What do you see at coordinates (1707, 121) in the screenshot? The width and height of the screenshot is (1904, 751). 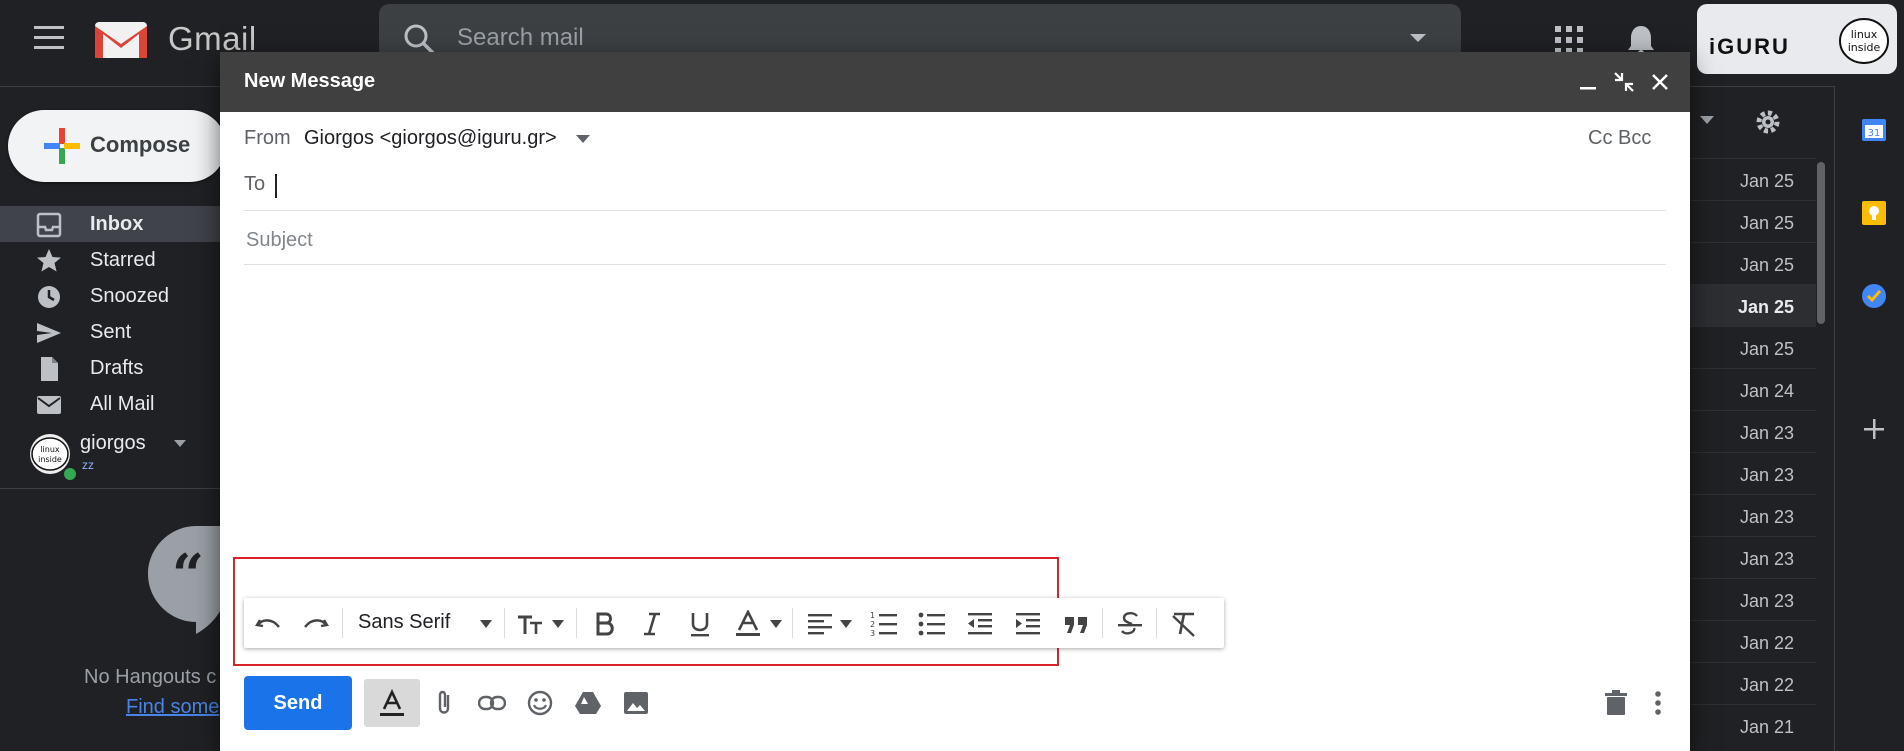 I see `list-chevron-down-icon` at bounding box center [1707, 121].